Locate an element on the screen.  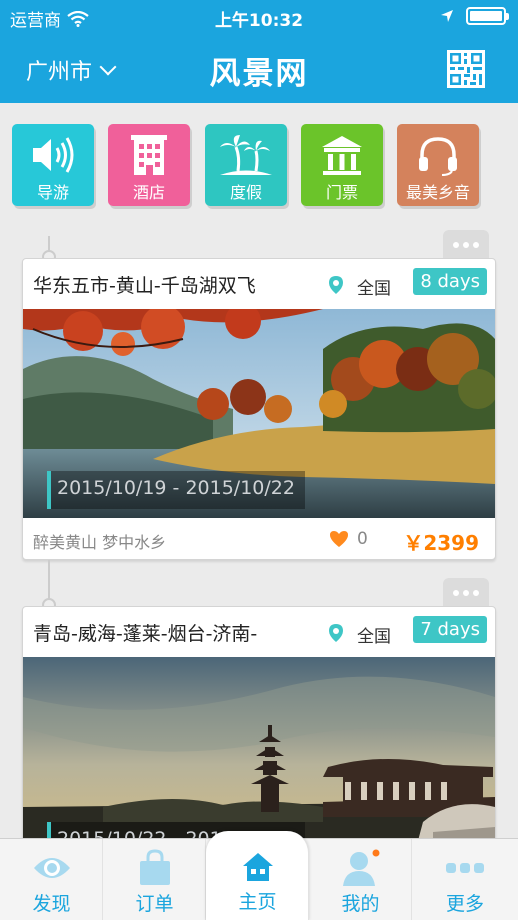
like-count: 0 is located at coordinates (362, 539).